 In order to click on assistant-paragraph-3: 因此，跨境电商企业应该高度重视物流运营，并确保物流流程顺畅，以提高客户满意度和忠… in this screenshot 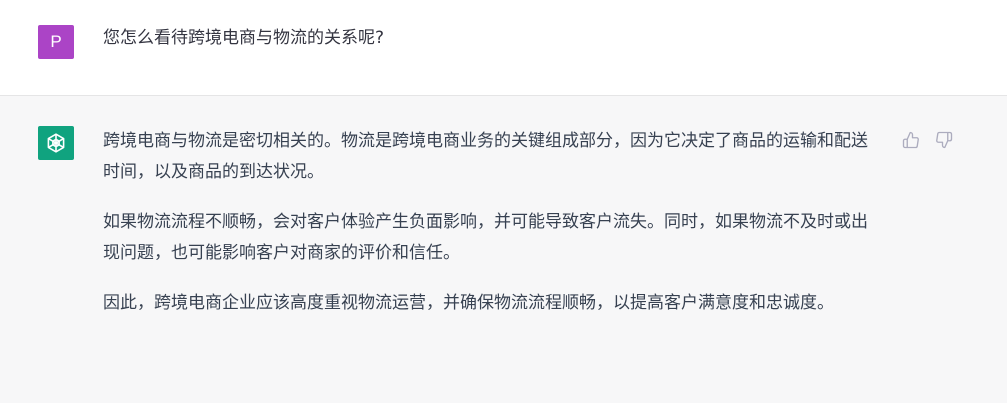, I will do `click(468, 303)`.